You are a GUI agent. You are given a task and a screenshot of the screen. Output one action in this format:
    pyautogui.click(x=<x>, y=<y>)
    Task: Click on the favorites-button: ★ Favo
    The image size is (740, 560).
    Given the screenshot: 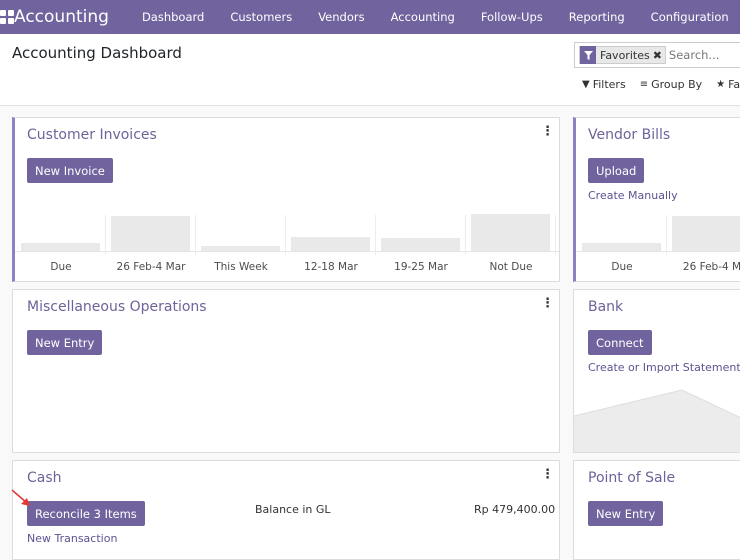 What is the action you would take?
    pyautogui.click(x=728, y=84)
    